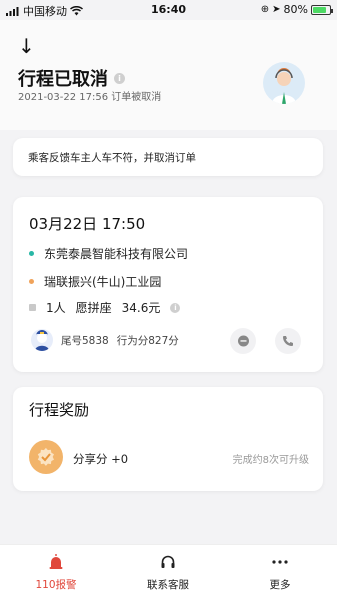  Describe the element at coordinates (270, 460) in the screenshot. I see `upgrade-hint: 完成约8次可升级` at that location.